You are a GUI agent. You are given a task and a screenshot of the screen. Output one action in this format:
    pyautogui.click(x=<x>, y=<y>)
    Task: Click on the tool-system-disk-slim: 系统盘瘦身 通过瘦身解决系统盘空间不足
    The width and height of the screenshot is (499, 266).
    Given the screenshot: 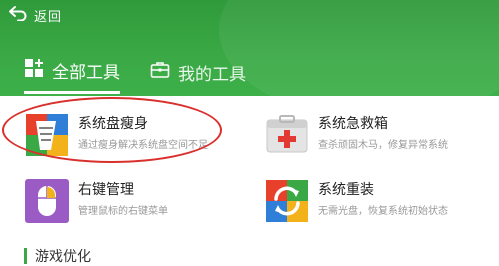 What is the action you would take?
    pyautogui.click(x=139, y=139)
    